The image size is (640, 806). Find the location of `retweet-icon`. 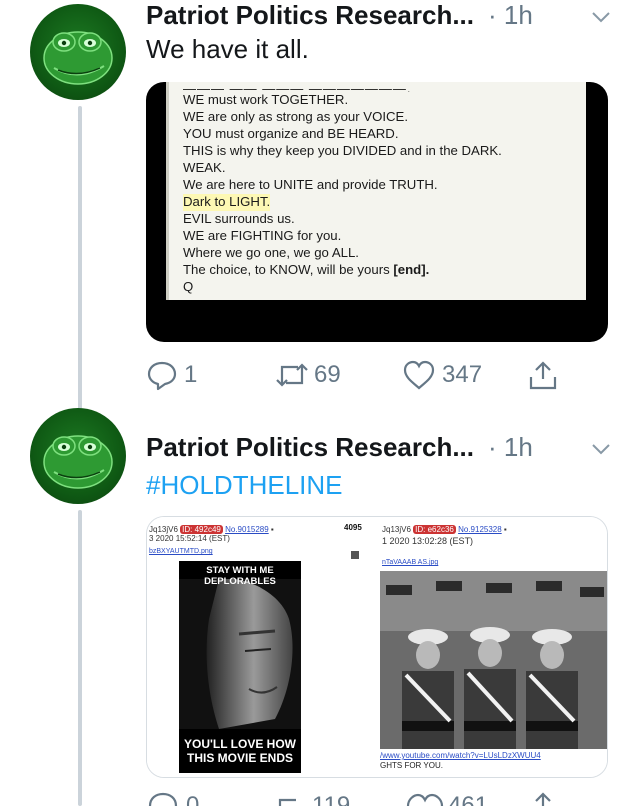

retweet-icon is located at coordinates (292, 375).